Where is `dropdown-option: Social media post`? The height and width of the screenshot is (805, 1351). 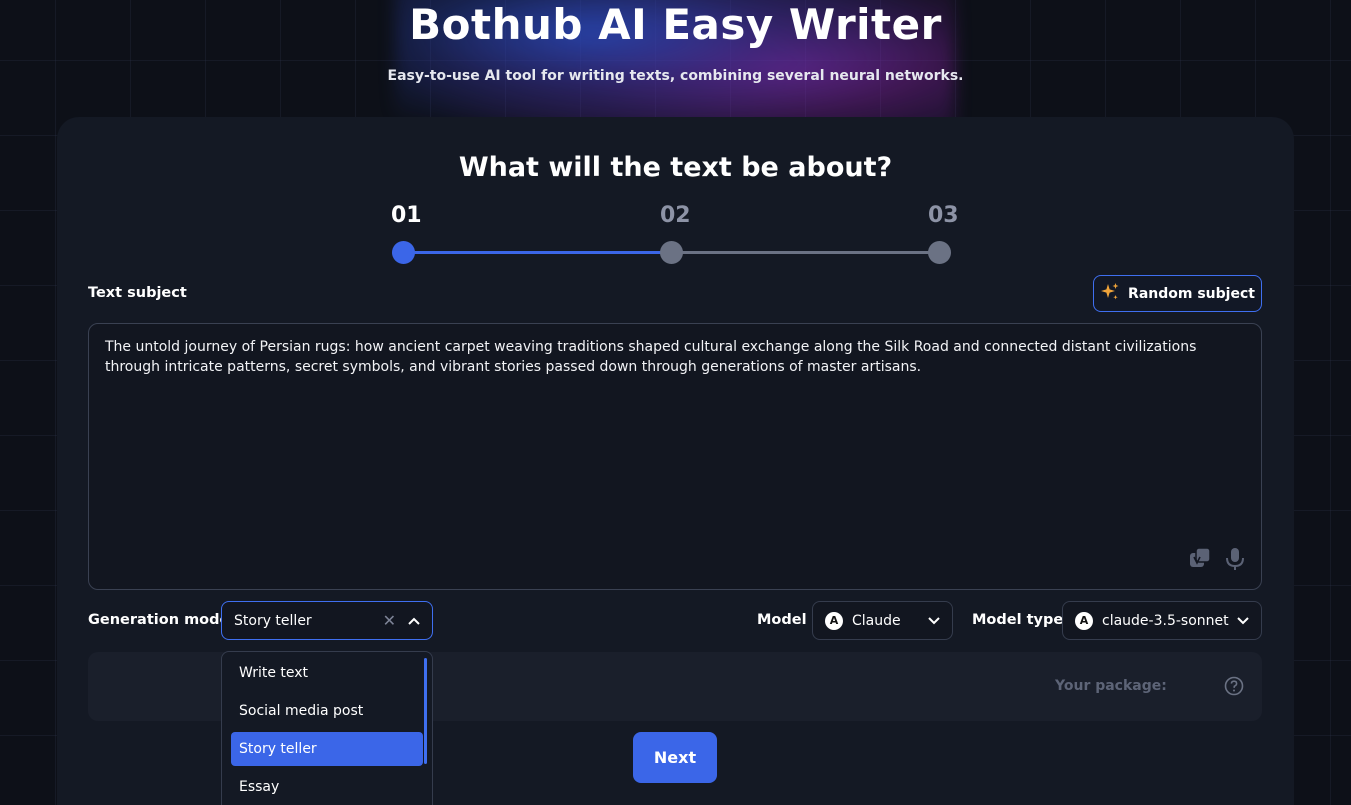 dropdown-option: Social media post is located at coordinates (327, 711).